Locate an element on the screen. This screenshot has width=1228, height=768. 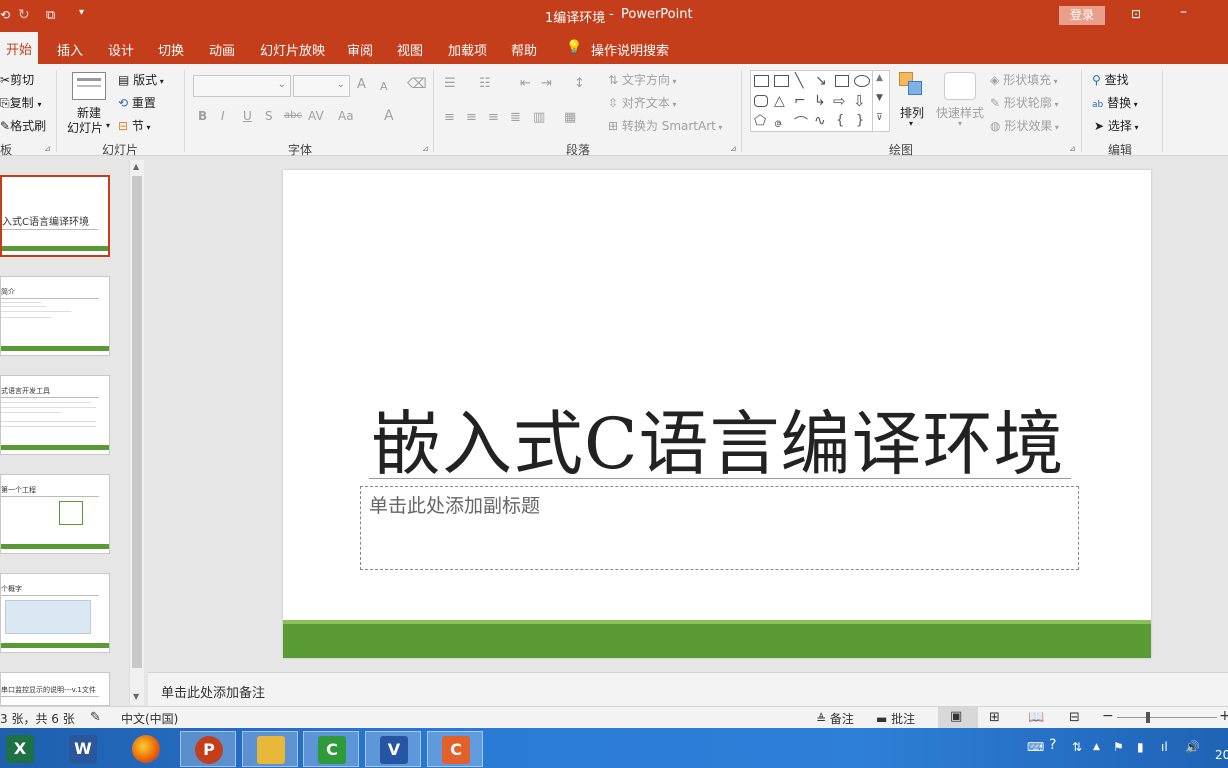
clear-formatting-icon: ⌫ is located at coordinates (417, 84).